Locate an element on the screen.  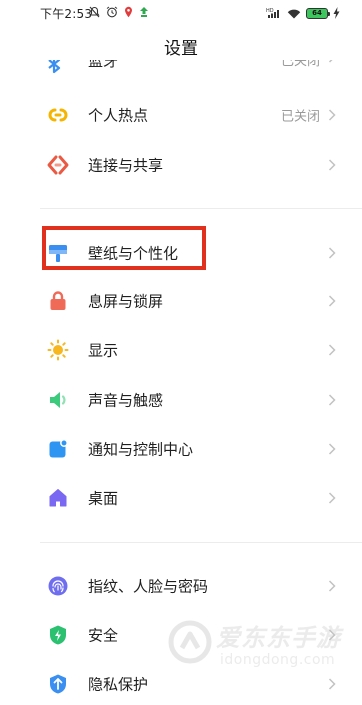
battery-level: 64 is located at coordinates (317, 13).